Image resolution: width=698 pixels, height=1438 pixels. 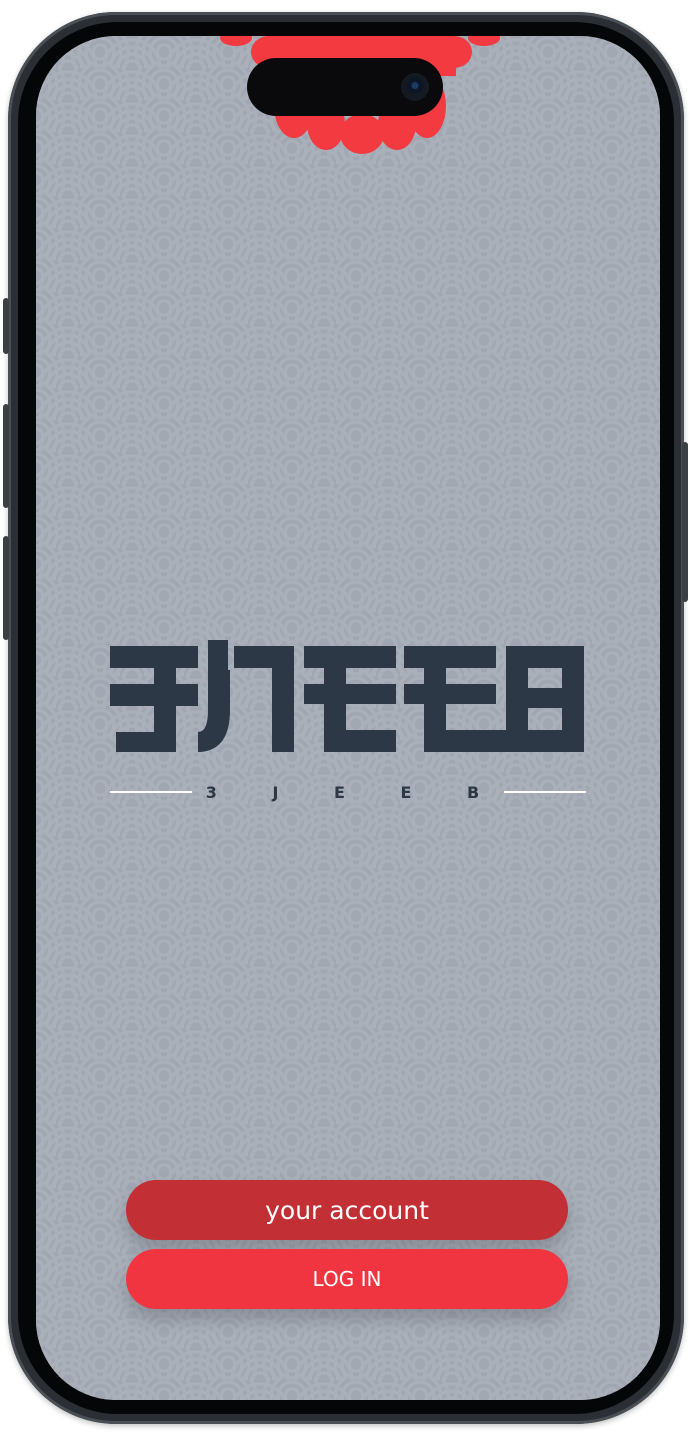 I want to click on your-account-button: your account, so click(x=347, y=1210).